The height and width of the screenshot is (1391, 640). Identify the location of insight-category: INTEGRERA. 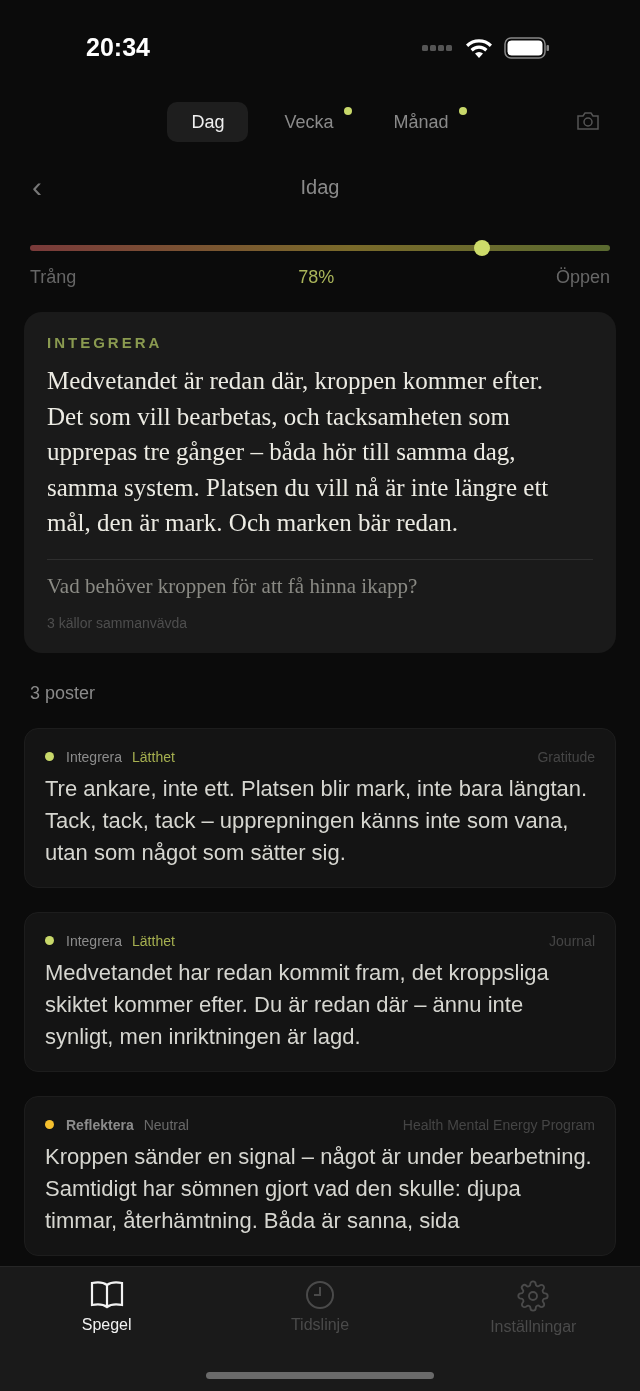
(105, 342).